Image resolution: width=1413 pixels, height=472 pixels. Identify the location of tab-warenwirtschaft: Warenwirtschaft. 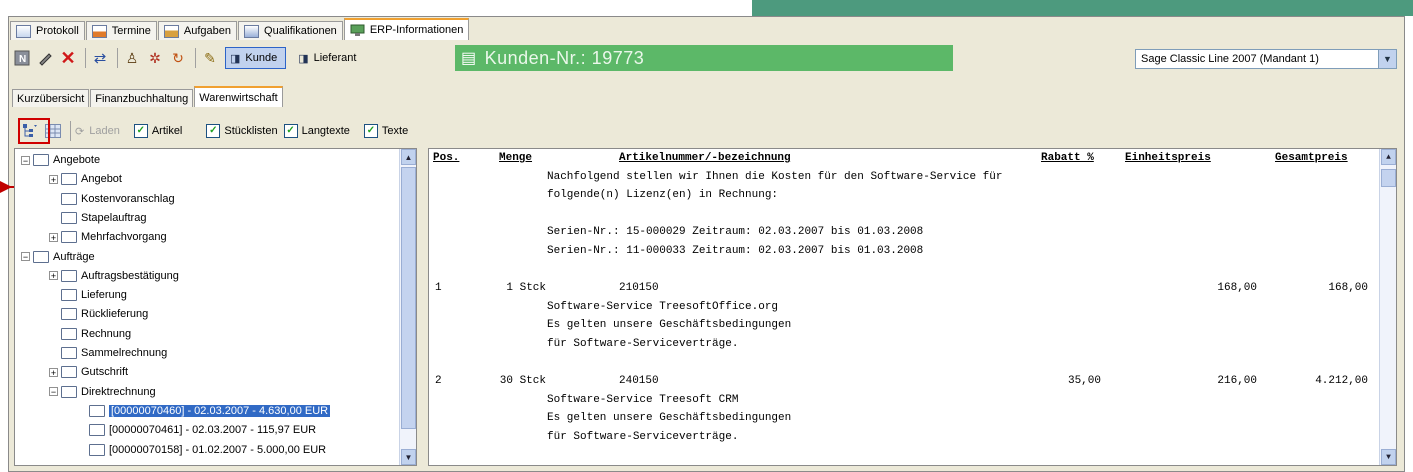
(238, 96).